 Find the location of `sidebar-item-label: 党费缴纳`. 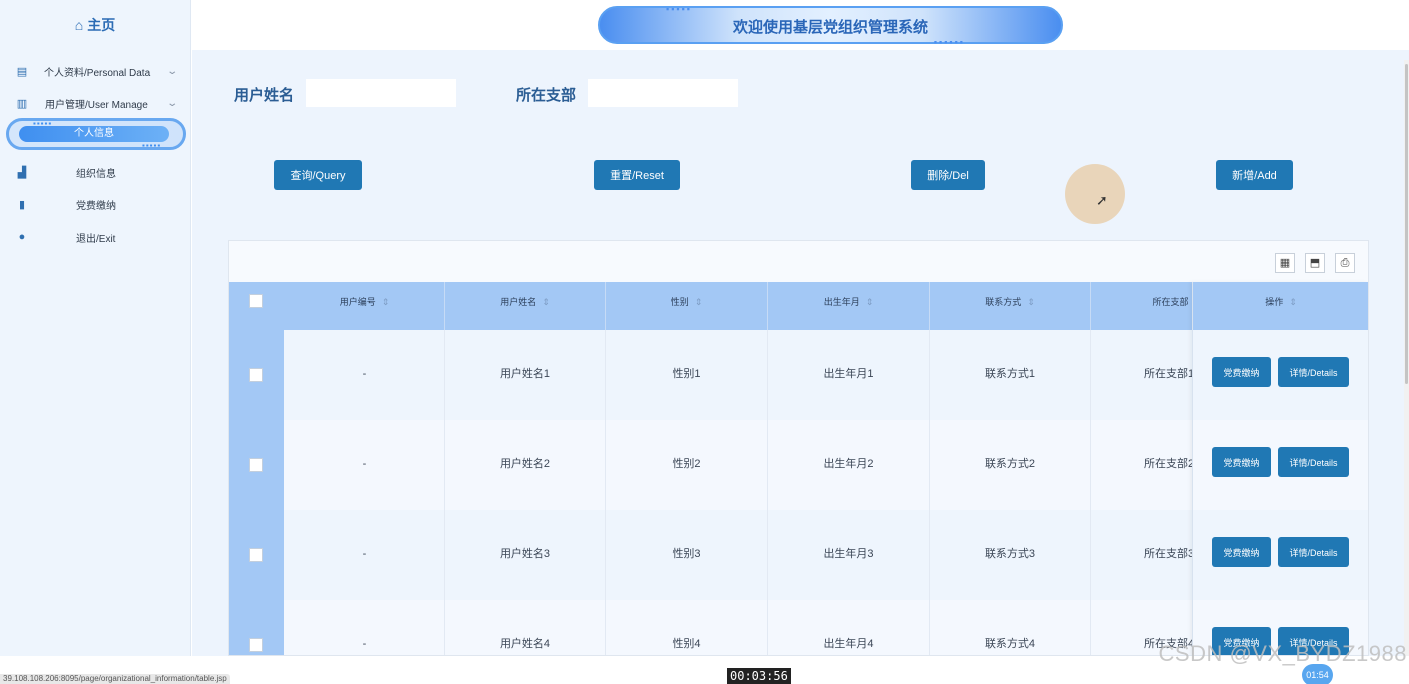

sidebar-item-label: 党费缴纳 is located at coordinates (96, 206).